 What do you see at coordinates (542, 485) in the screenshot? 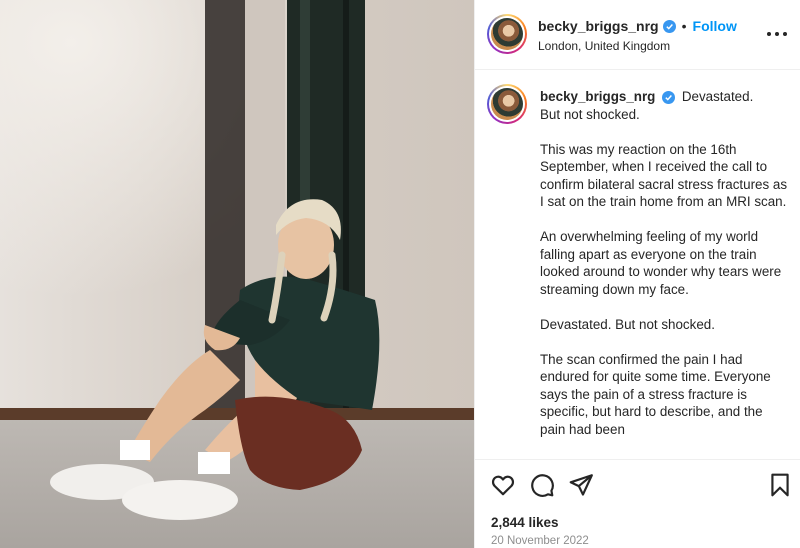
I see `comment-icon` at bounding box center [542, 485].